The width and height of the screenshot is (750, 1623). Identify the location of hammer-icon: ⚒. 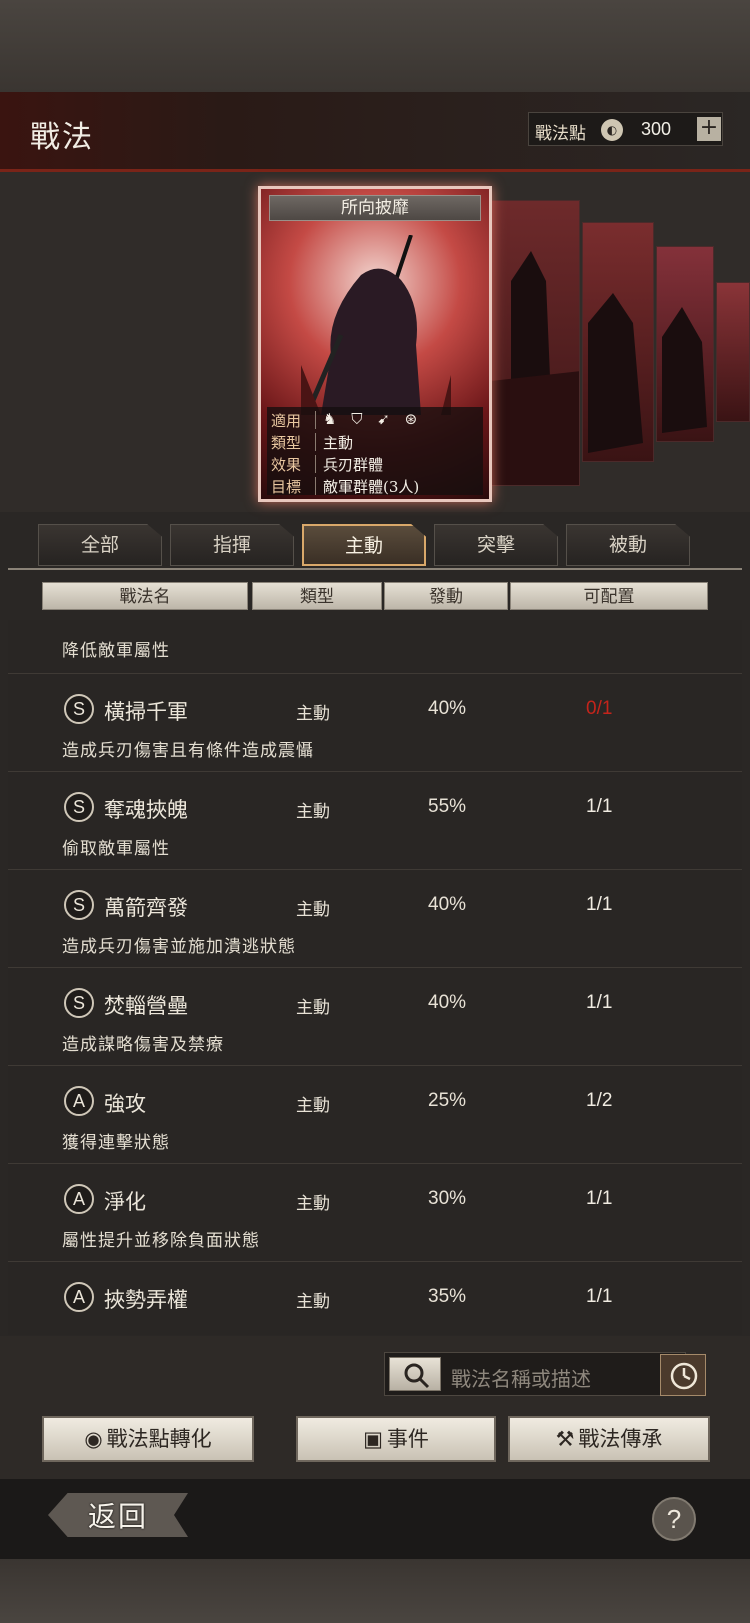
(565, 1439).